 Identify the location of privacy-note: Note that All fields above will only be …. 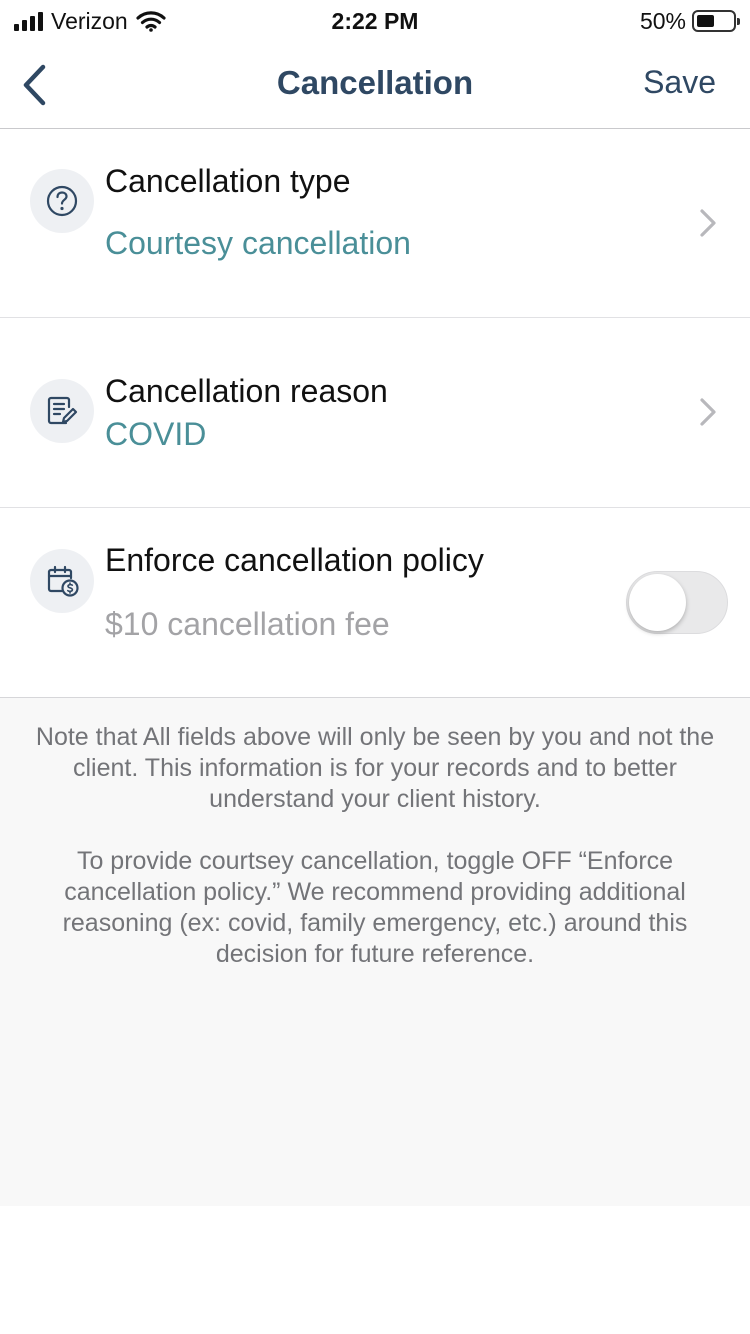
(375, 768).